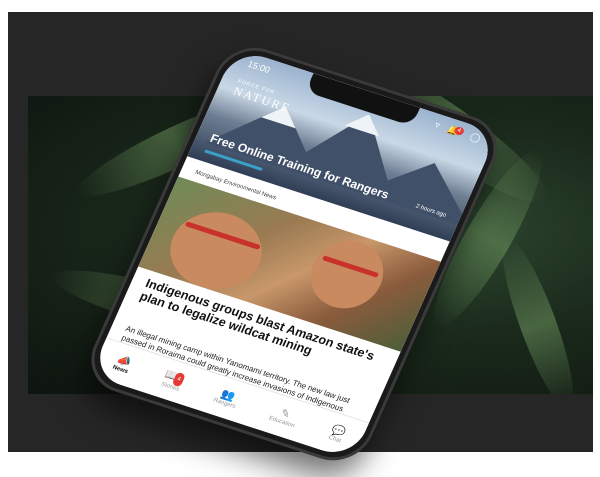 The height and width of the screenshot is (477, 600). I want to click on tab-chat: 💬 Chat, so click(337, 434).